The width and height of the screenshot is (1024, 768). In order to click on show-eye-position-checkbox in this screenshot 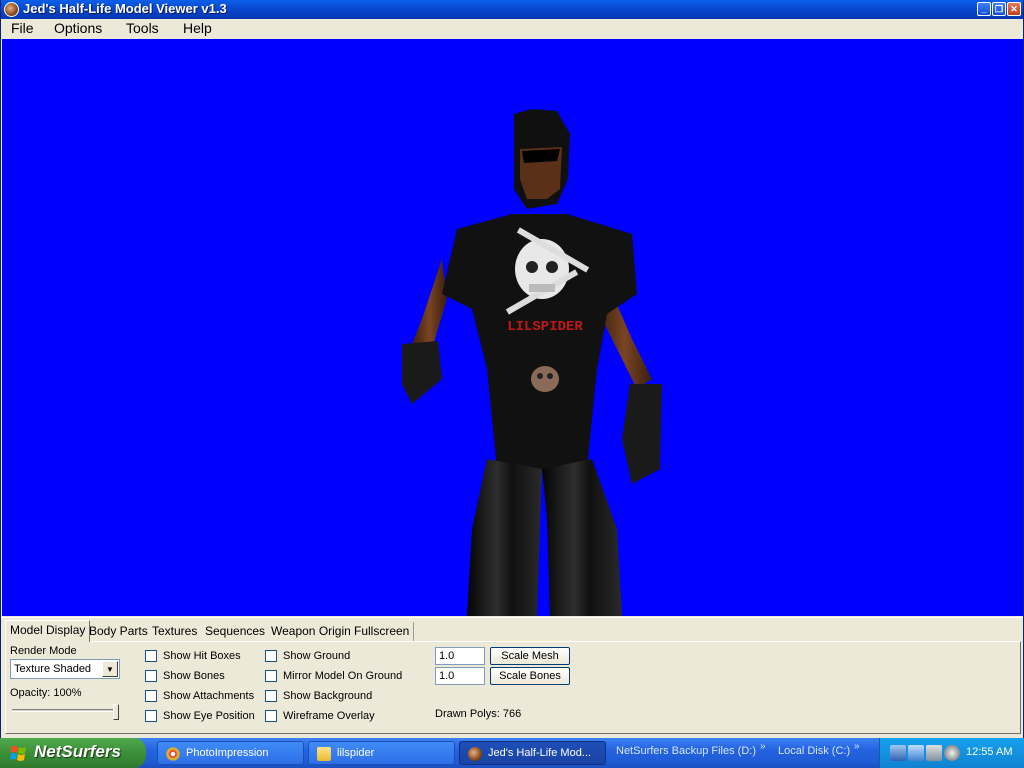, I will do `click(151, 716)`.